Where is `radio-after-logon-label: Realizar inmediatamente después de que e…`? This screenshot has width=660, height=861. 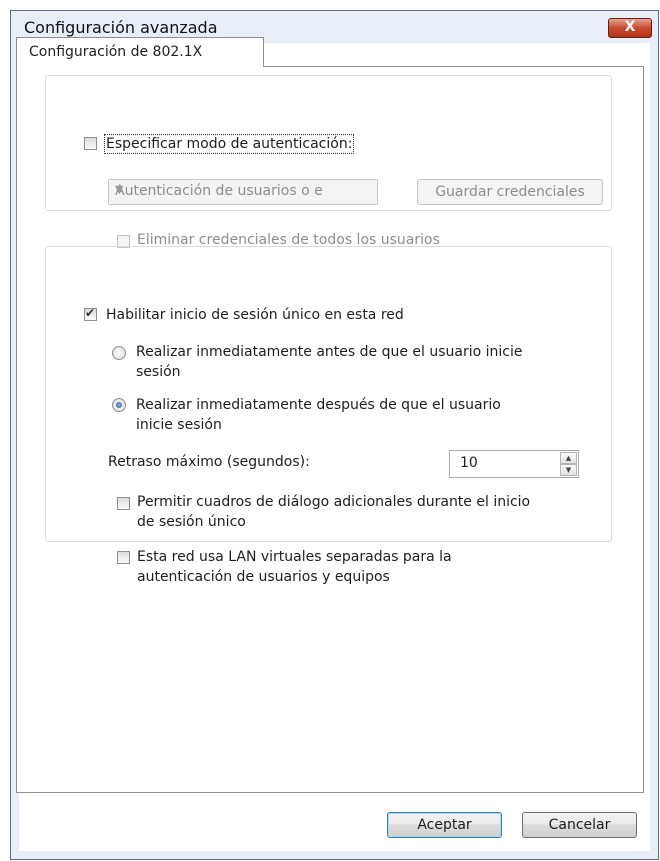 radio-after-logon-label: Realizar inmediatamente después de que e… is located at coordinates (318, 415).